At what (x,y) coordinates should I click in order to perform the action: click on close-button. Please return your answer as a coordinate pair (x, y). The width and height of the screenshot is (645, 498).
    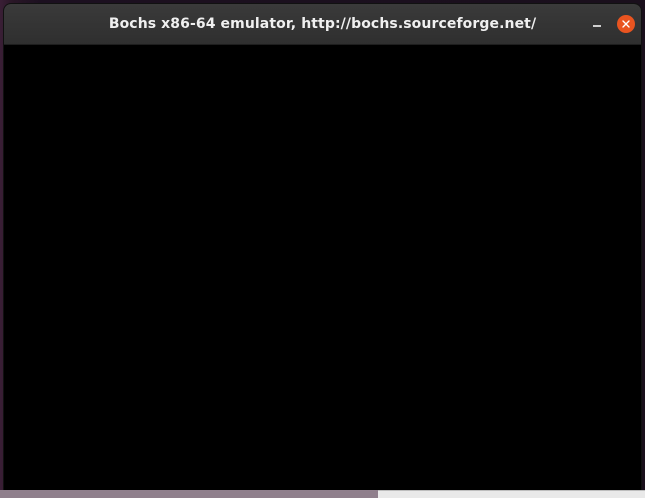
    Looking at the image, I should click on (626, 24).